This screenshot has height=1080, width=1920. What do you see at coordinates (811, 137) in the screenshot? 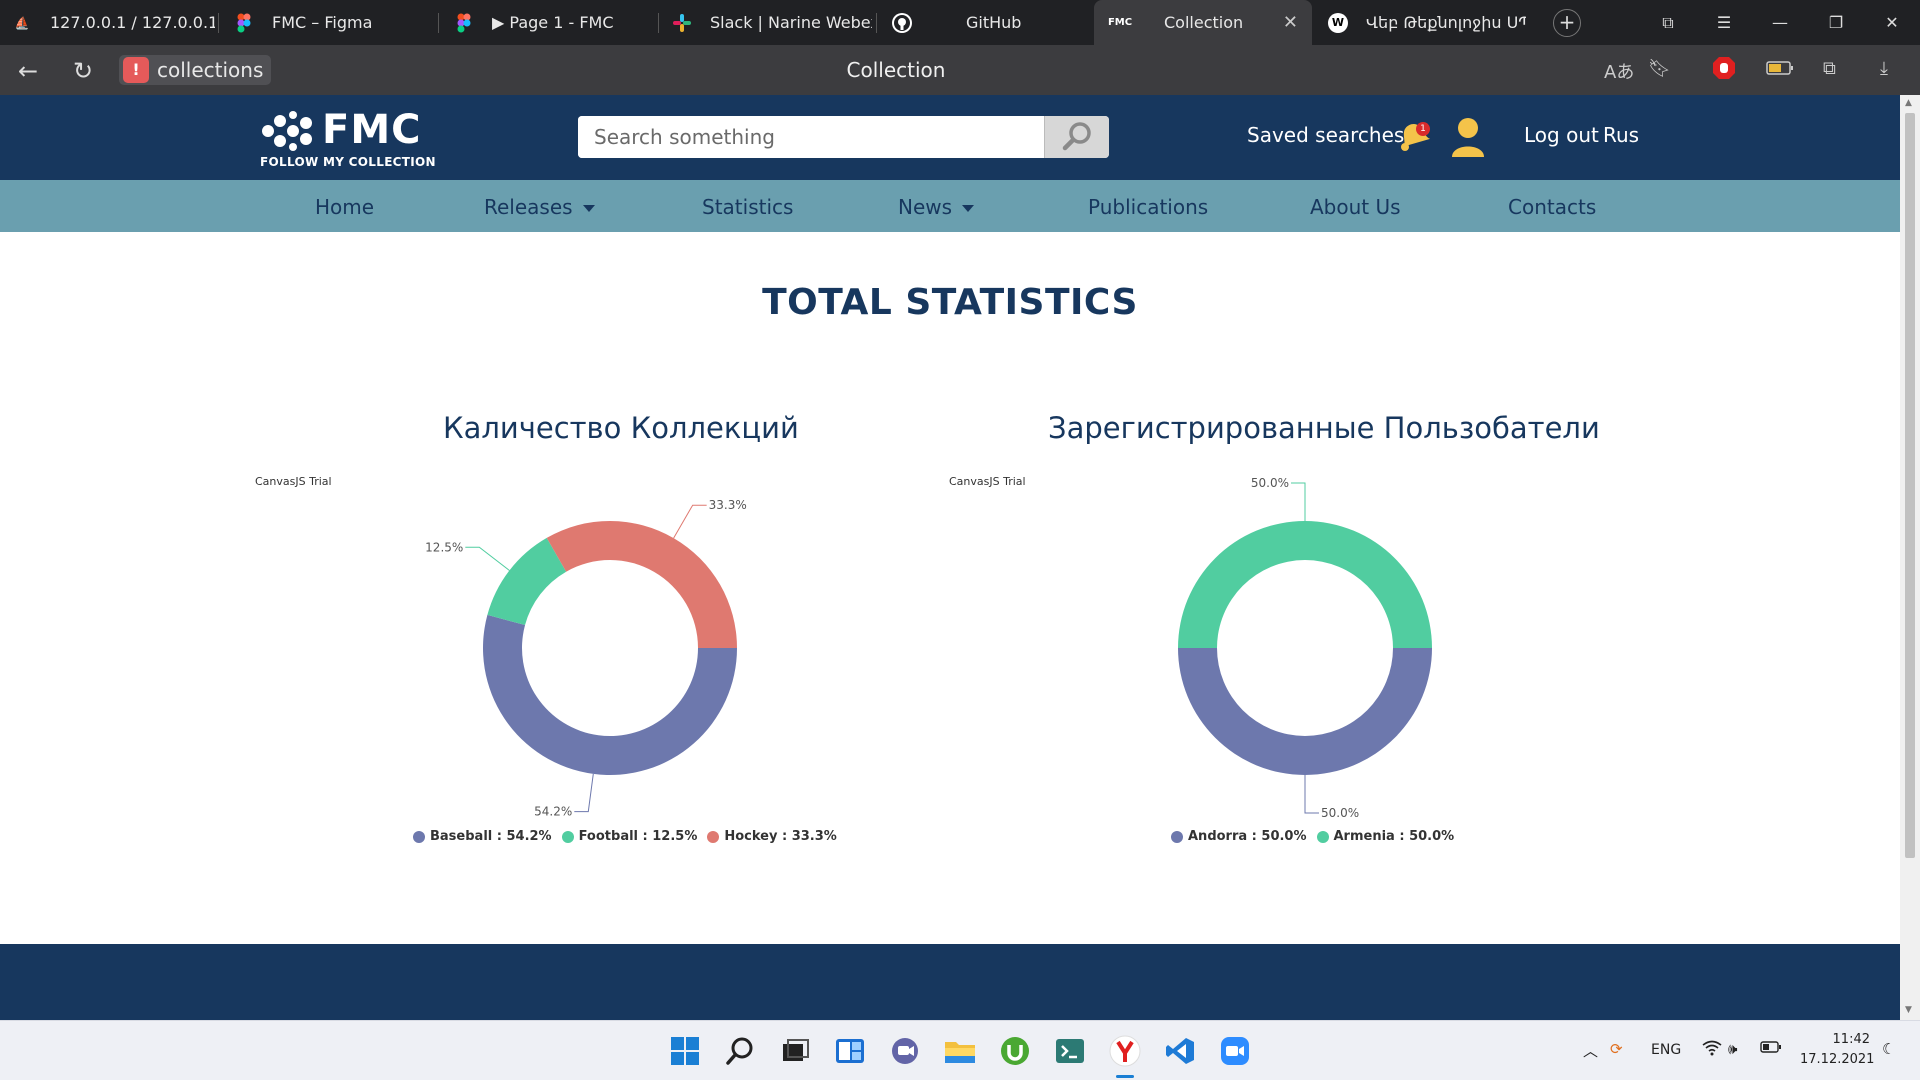
I see `search-input` at bounding box center [811, 137].